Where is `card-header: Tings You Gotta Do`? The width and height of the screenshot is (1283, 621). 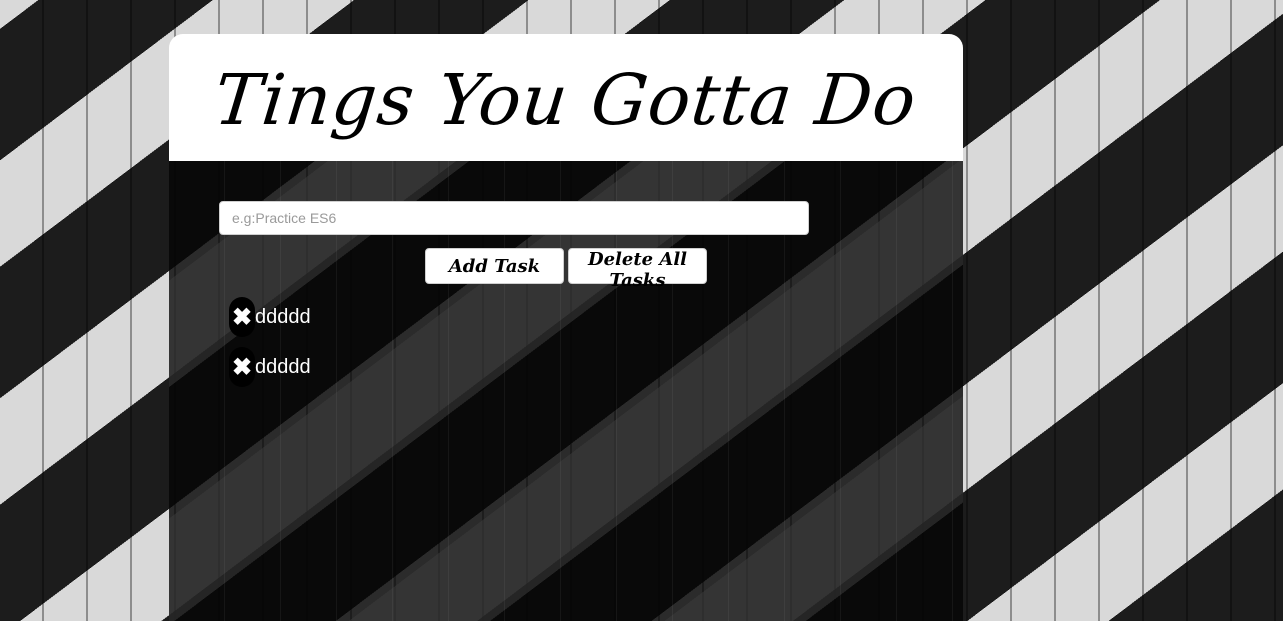
card-header: Tings You Gotta Do is located at coordinates (566, 97).